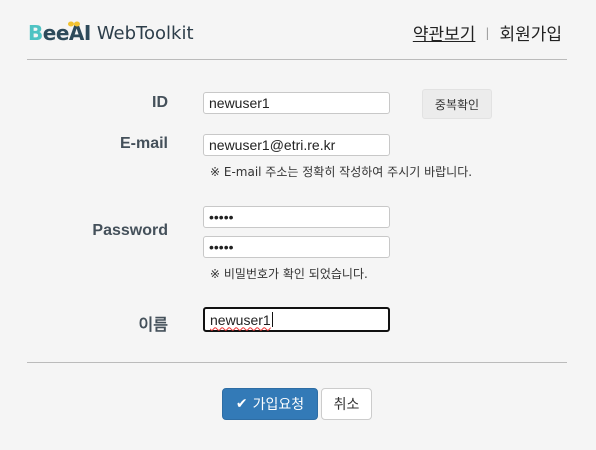 The width and height of the screenshot is (596, 450). I want to click on name-label: 이름, so click(153, 325).